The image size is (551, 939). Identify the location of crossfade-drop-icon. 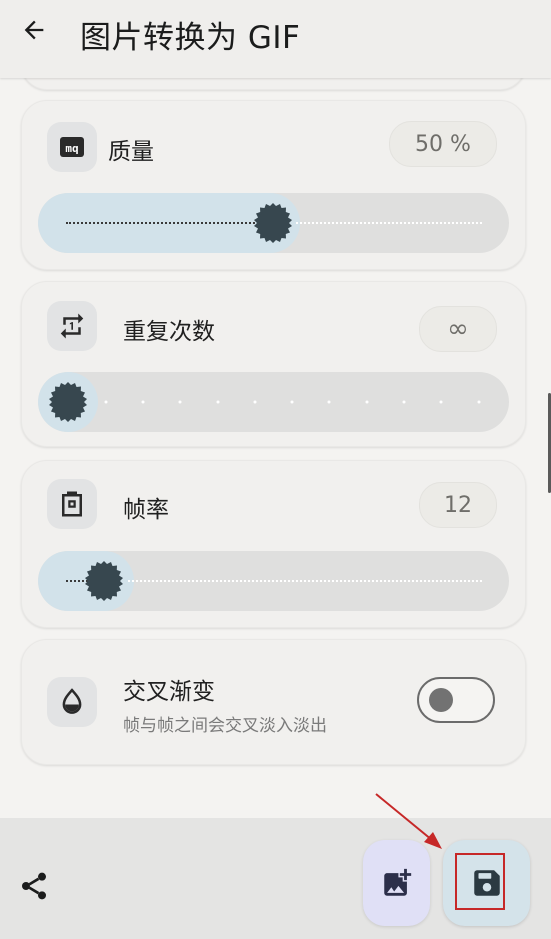
(72, 701).